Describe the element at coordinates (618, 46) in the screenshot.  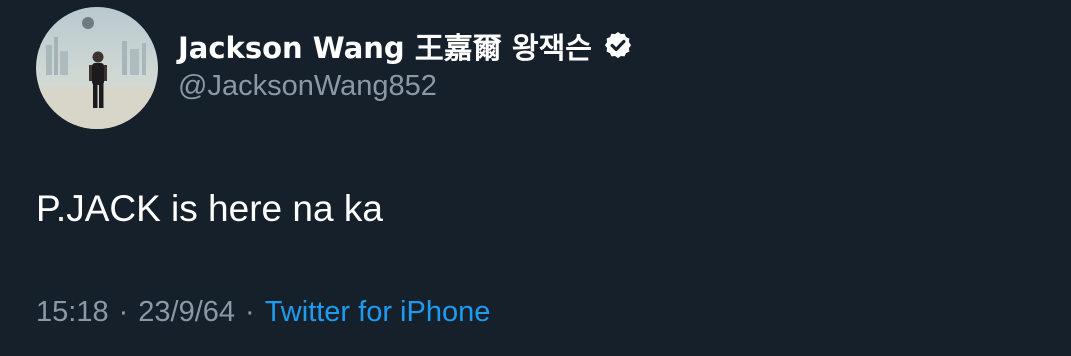
I see `verified-badge-icon` at that location.